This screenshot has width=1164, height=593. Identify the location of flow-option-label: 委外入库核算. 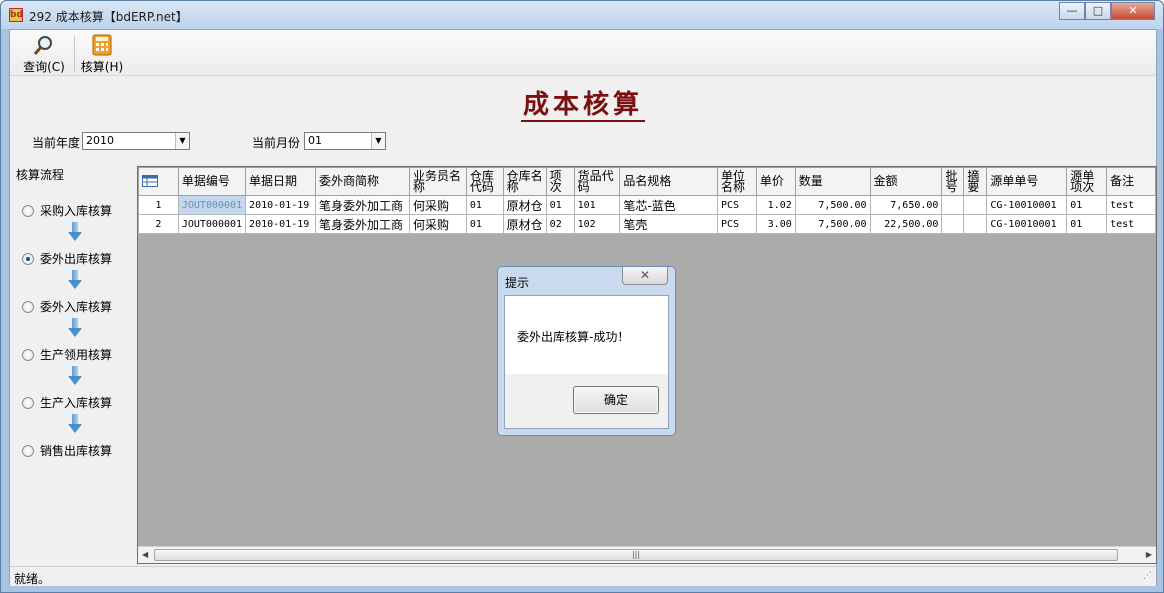
(76, 307).